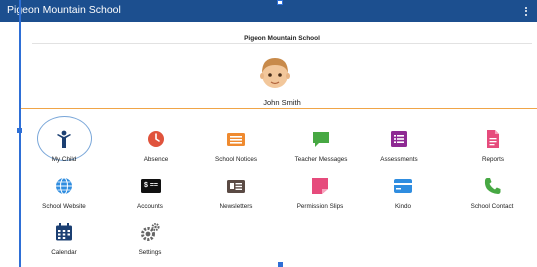 The image size is (537, 267). I want to click on globe-icon, so click(64, 186).